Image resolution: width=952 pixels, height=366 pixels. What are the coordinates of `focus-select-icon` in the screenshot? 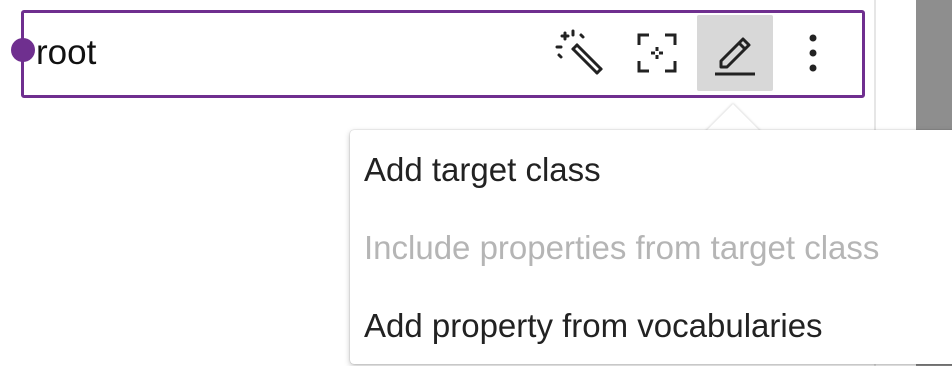 It's located at (657, 53).